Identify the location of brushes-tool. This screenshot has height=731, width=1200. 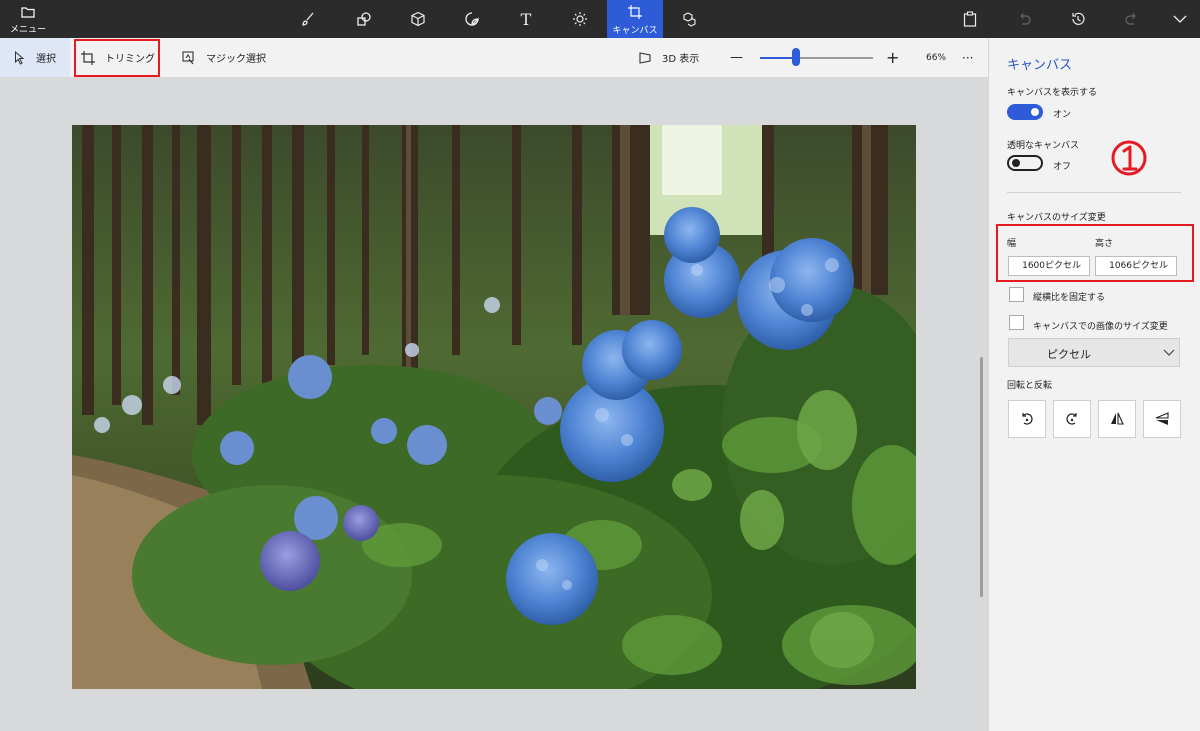
(308, 19).